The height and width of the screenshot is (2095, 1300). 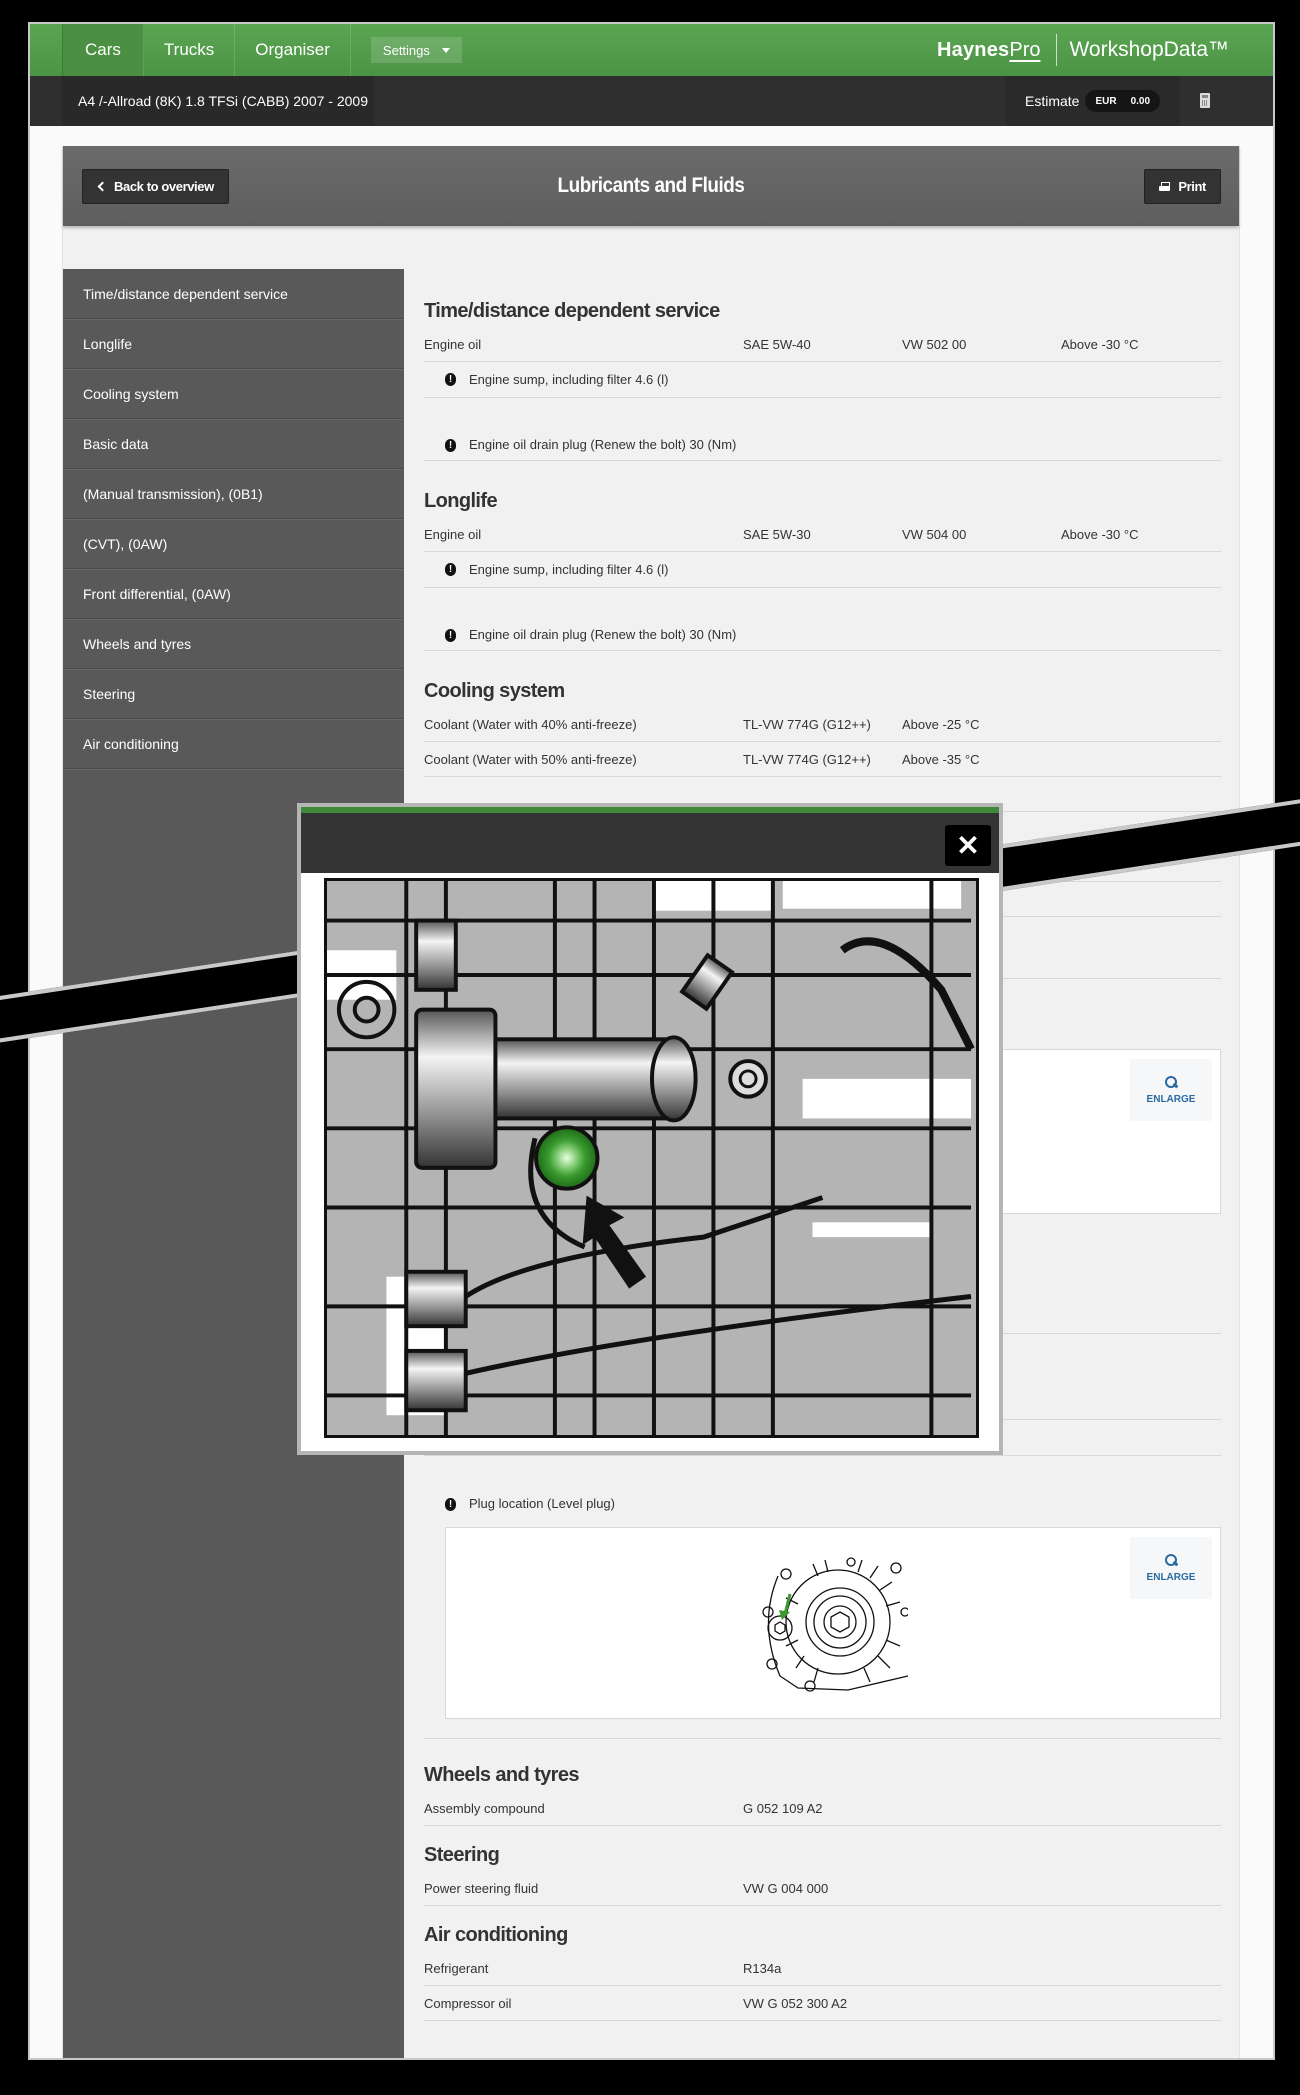 I want to click on image-card-plug-location: ENLARGE, so click(x=833, y=1623).